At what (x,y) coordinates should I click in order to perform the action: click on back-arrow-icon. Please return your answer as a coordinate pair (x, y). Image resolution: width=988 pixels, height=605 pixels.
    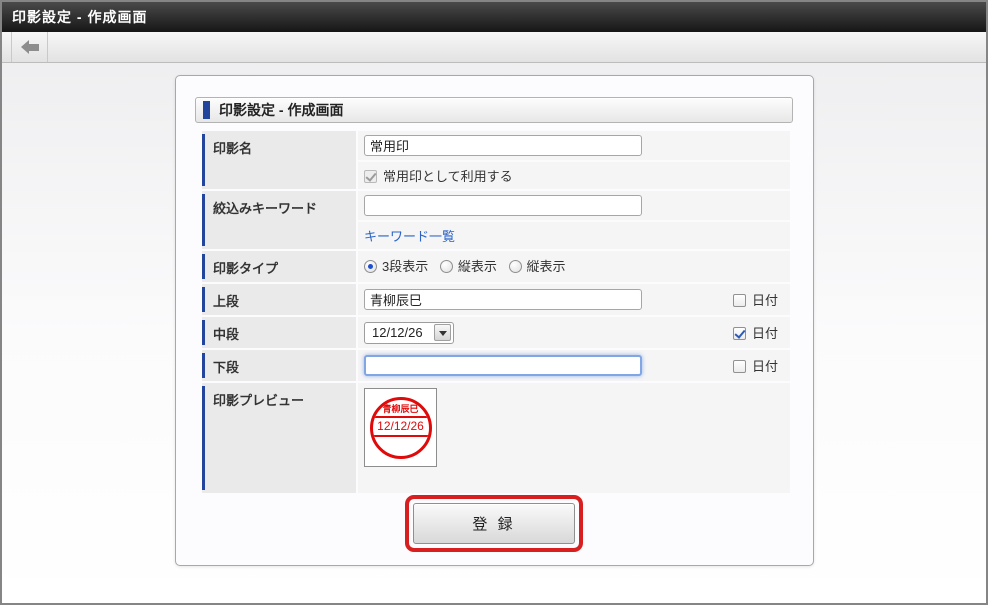
    Looking at the image, I should click on (29, 46).